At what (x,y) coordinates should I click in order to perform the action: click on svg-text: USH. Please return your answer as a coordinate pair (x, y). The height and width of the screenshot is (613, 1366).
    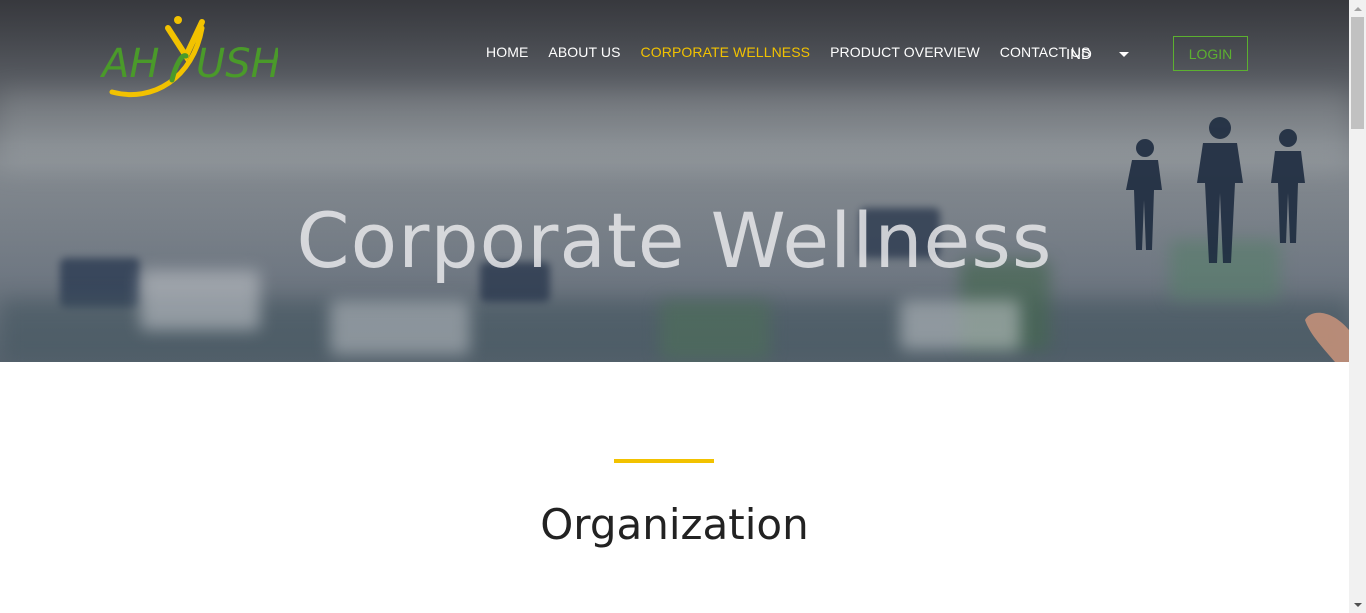
    Looking at the image, I should click on (237, 64).